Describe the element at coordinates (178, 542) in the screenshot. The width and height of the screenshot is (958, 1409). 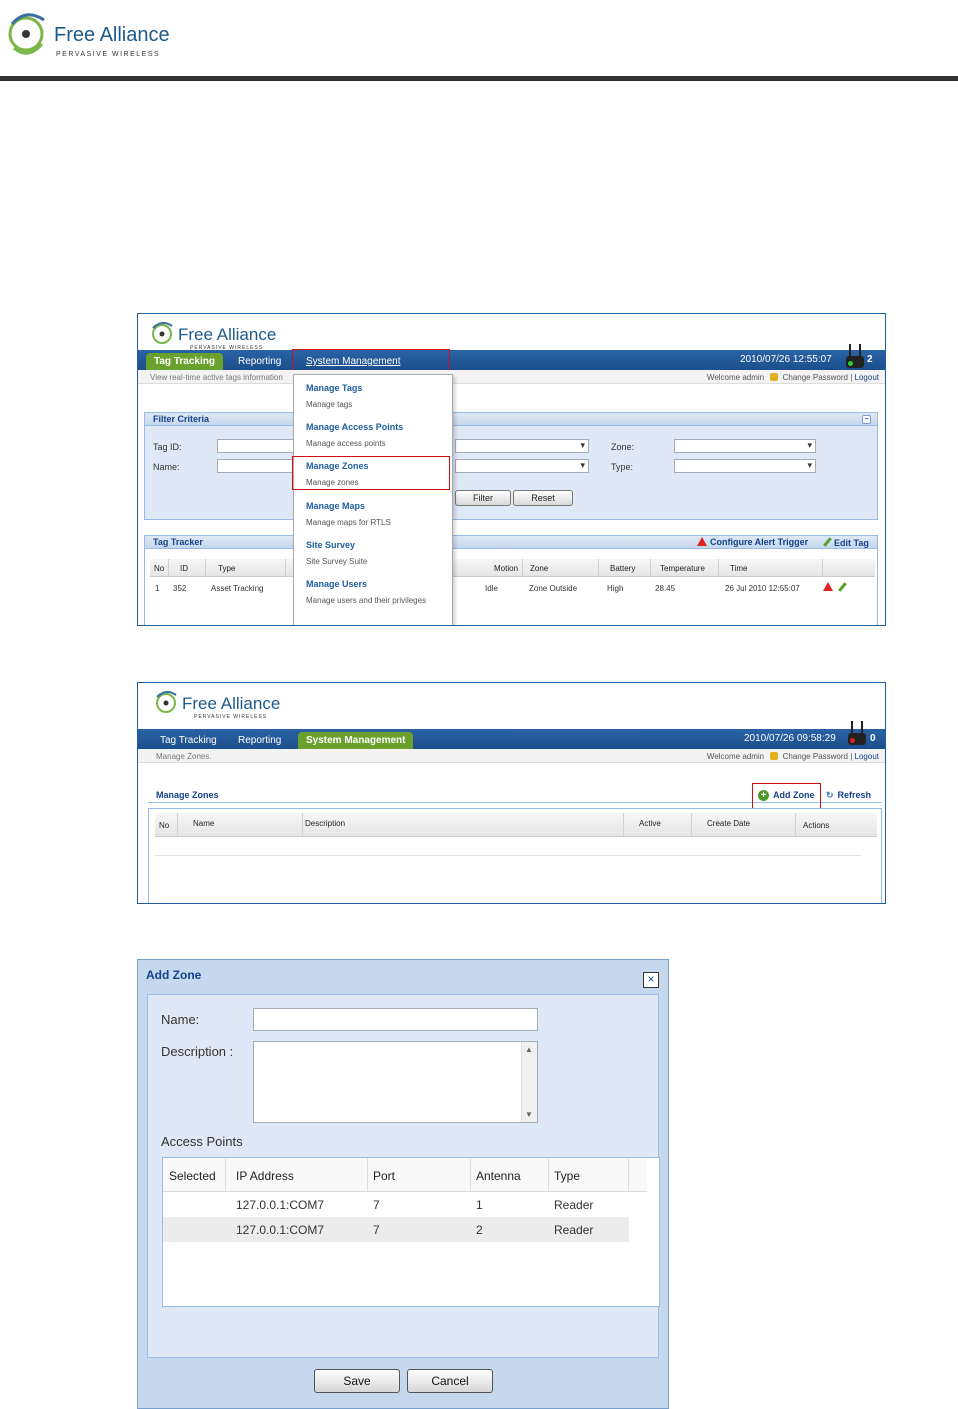
I see `tracker-panel-title: Tag Tracker` at that location.